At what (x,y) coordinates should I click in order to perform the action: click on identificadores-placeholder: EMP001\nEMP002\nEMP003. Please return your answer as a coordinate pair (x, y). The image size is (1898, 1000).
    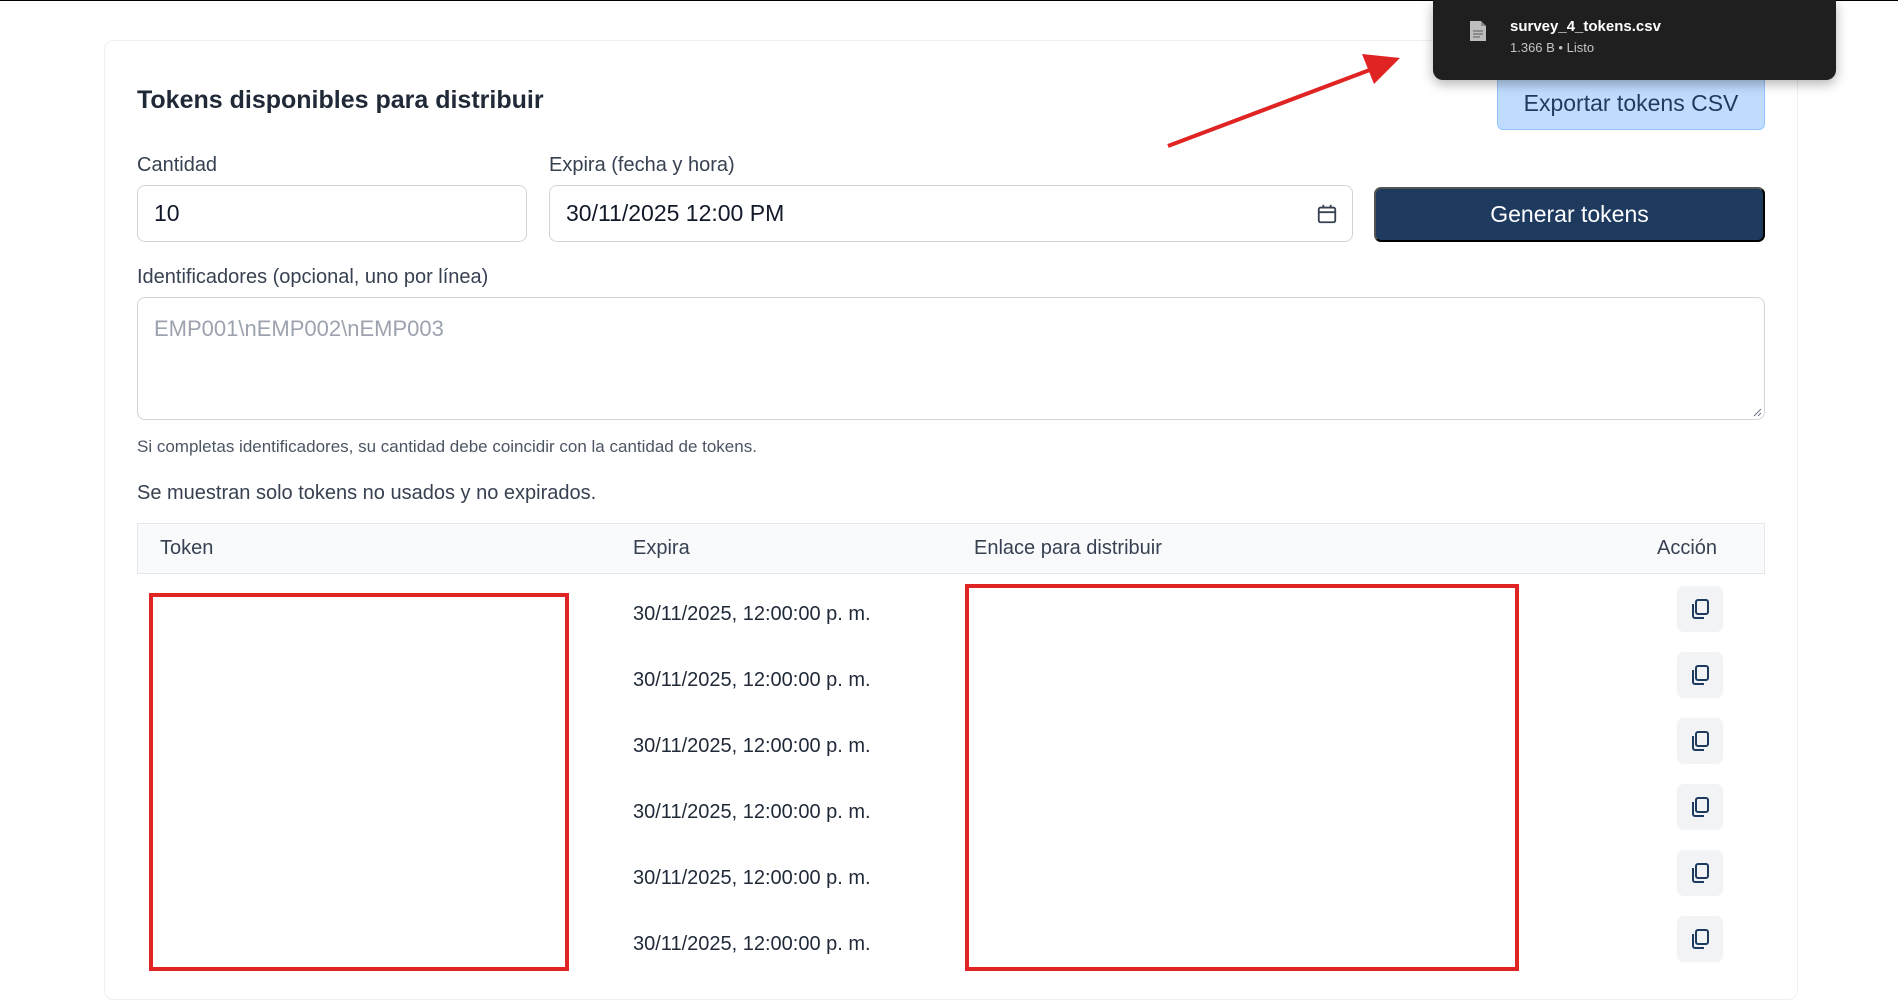
    Looking at the image, I should click on (299, 328).